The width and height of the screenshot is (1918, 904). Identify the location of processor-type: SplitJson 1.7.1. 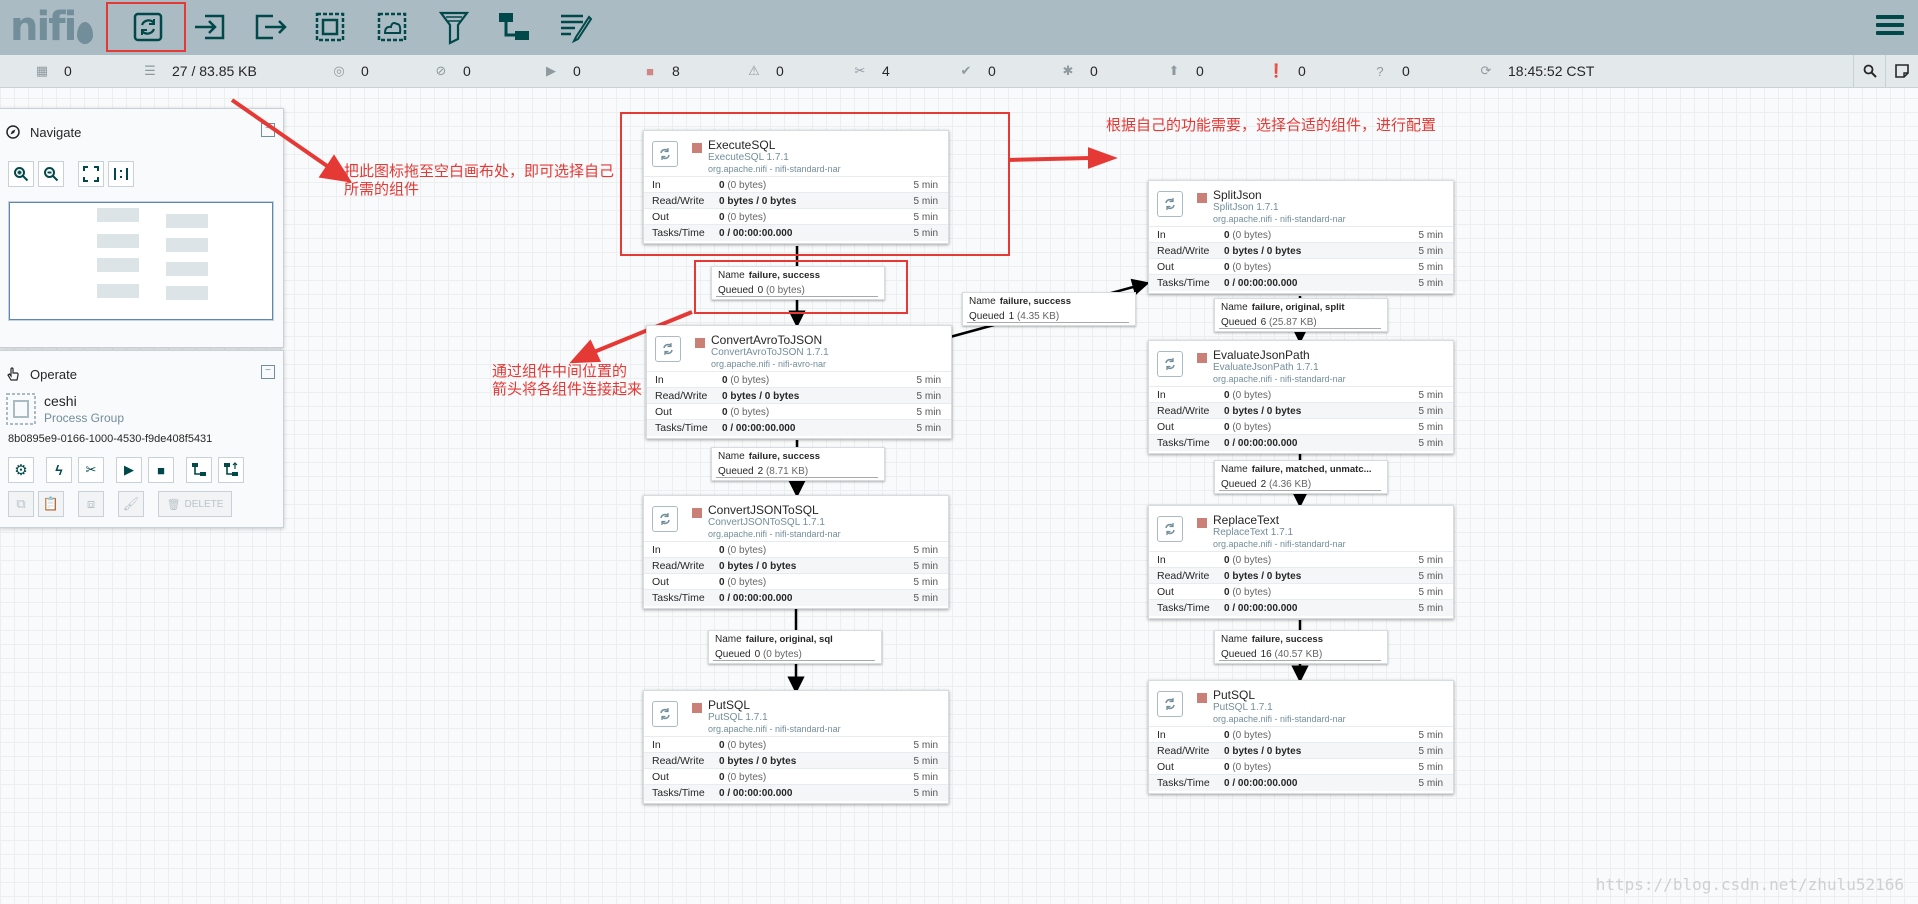
(1246, 207).